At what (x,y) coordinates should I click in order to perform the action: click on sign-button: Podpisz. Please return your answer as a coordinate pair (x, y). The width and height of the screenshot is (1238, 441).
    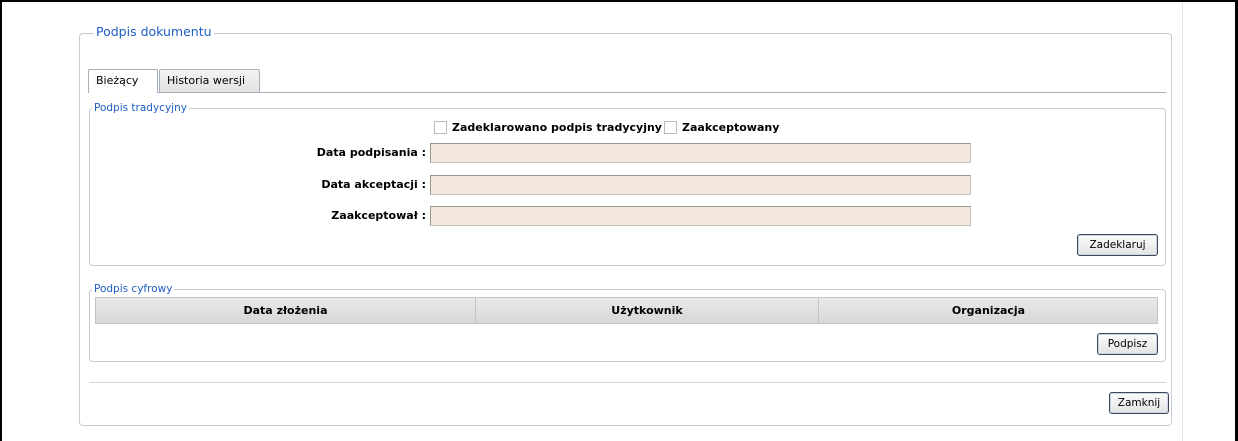
    Looking at the image, I should click on (1127, 344).